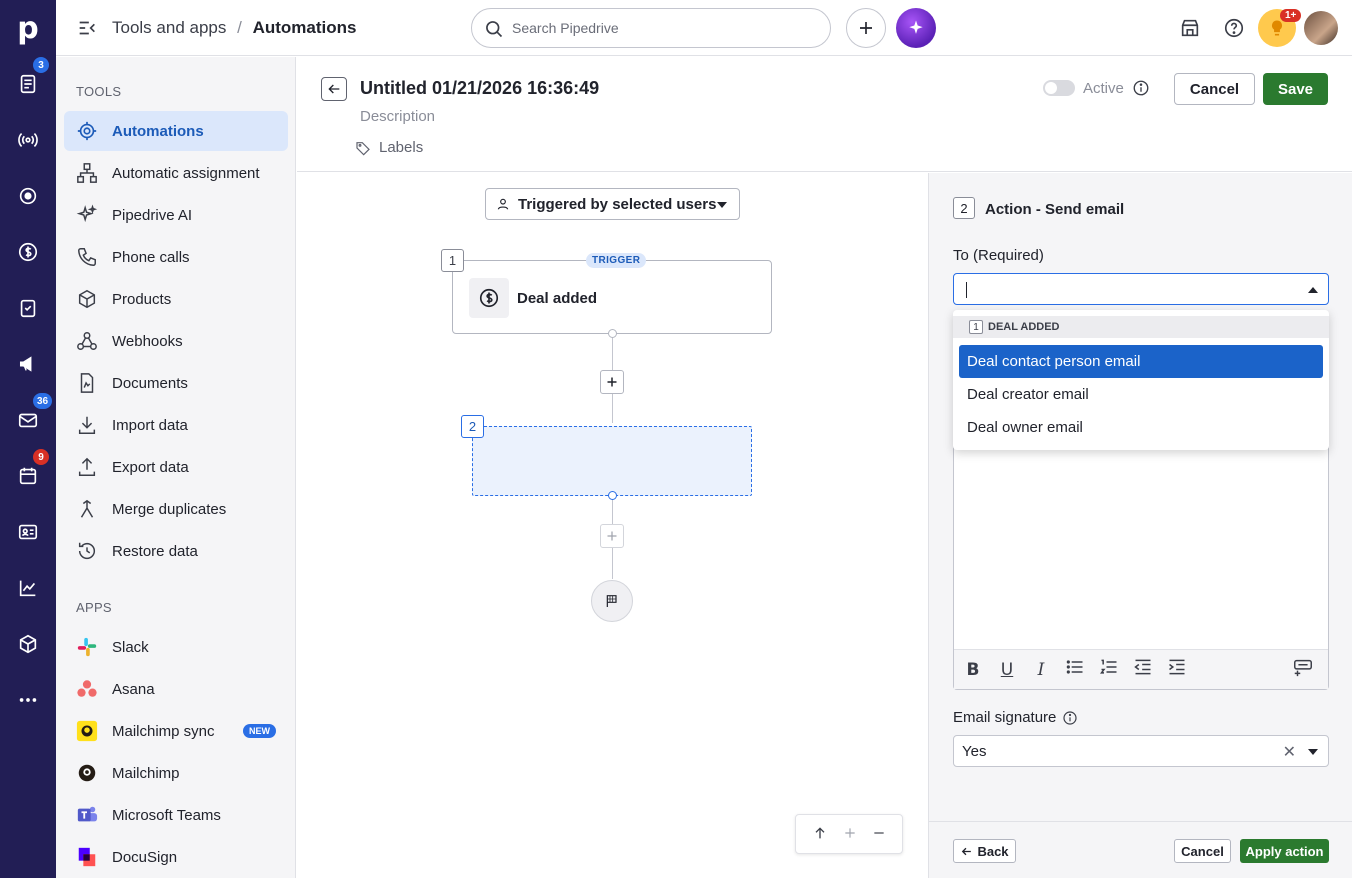 The width and height of the screenshot is (1352, 878). Describe the element at coordinates (565, 28) in the screenshot. I see `search-placeholder: Search Pipedrive` at that location.